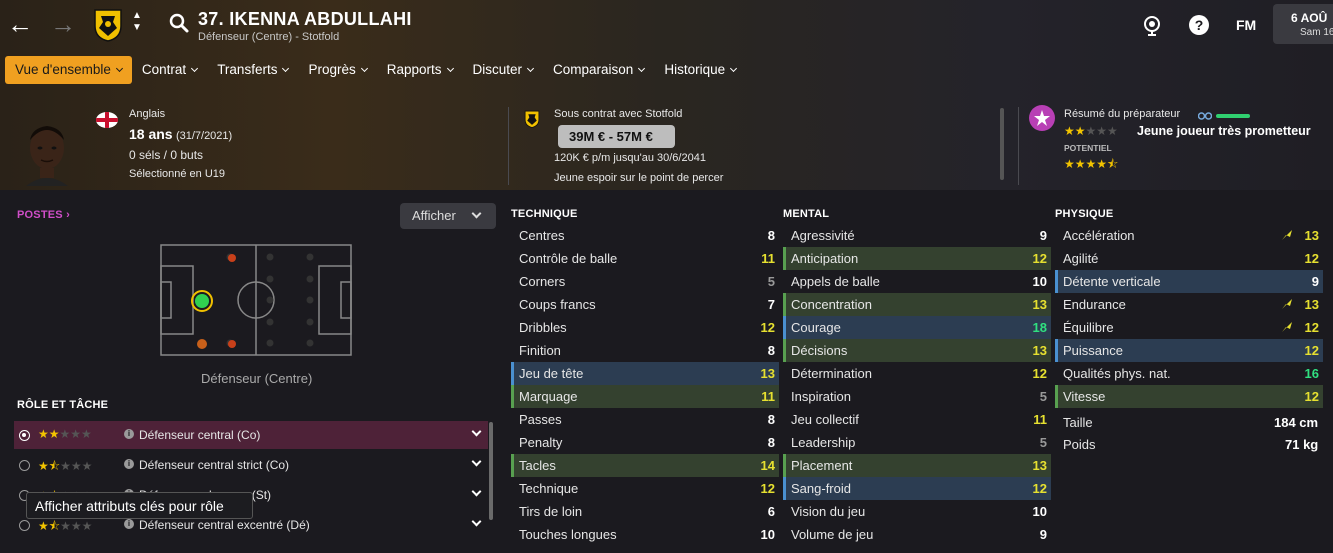 The height and width of the screenshot is (553, 1333). What do you see at coordinates (645, 534) in the screenshot?
I see `attribute-row: Touches longues 10` at bounding box center [645, 534].